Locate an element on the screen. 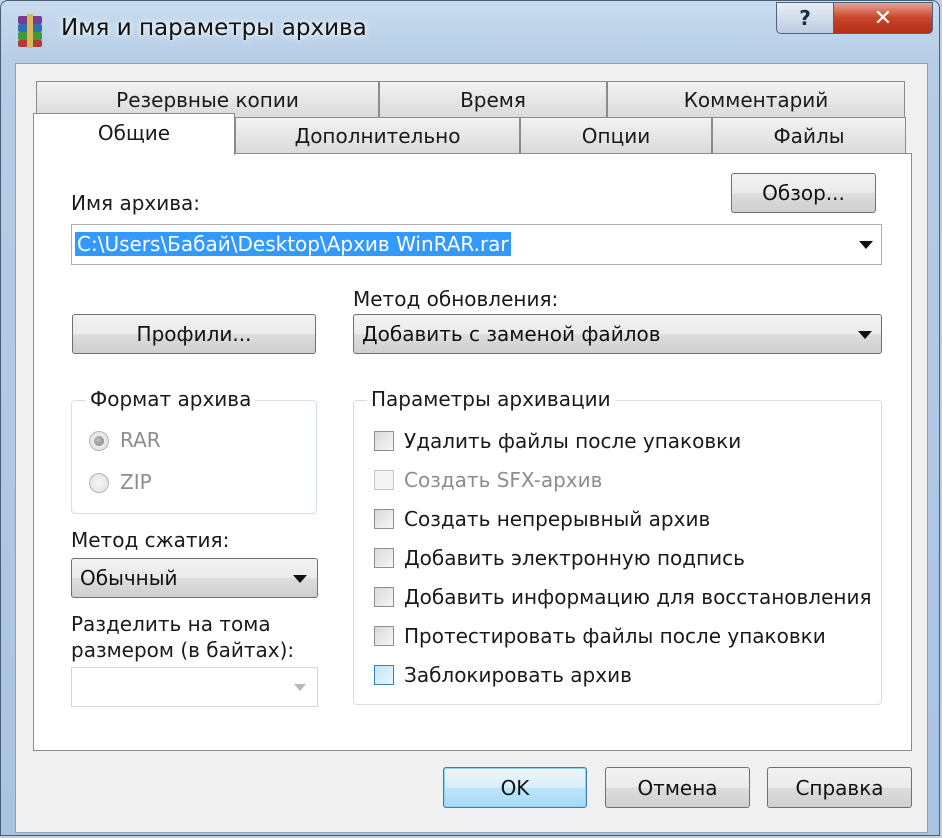  archive-name-value: C:\Users\Бабай\Desktop\Архив WinRAR.rar is located at coordinates (293, 244).